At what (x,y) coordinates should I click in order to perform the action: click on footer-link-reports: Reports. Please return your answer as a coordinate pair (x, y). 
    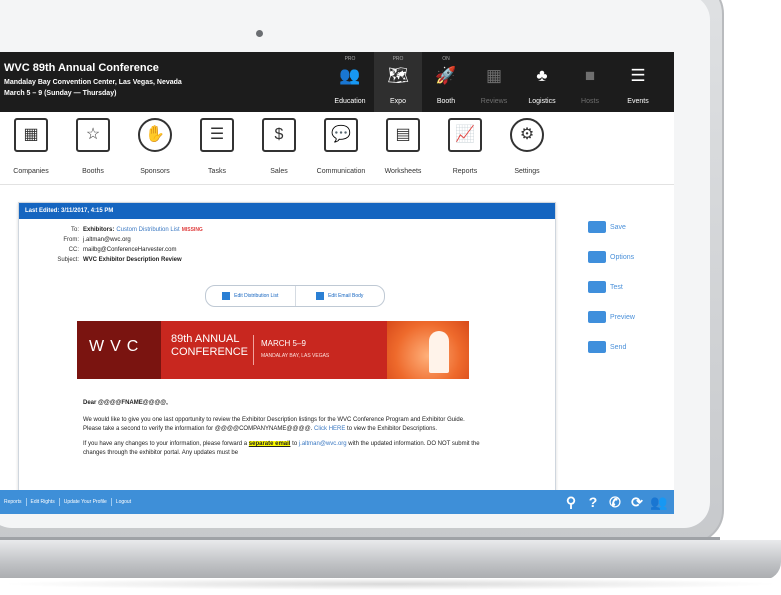
    Looking at the image, I should click on (13, 502).